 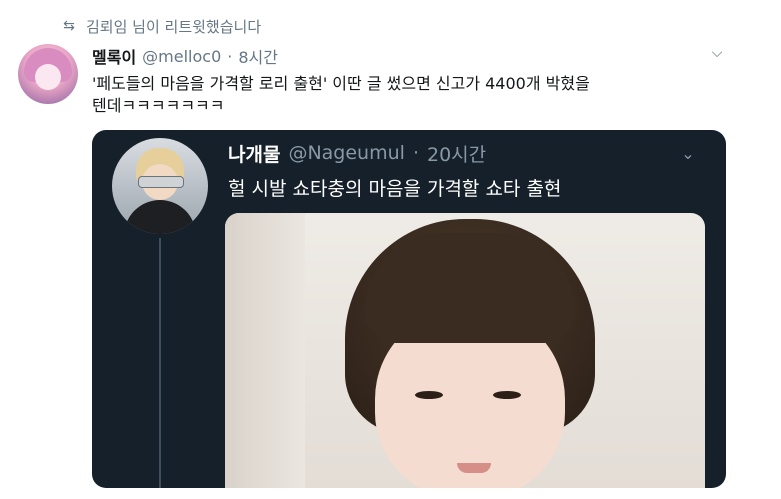 I want to click on retweet-label: 김뢰임 님이 리트윗했습니다, so click(x=173, y=26).